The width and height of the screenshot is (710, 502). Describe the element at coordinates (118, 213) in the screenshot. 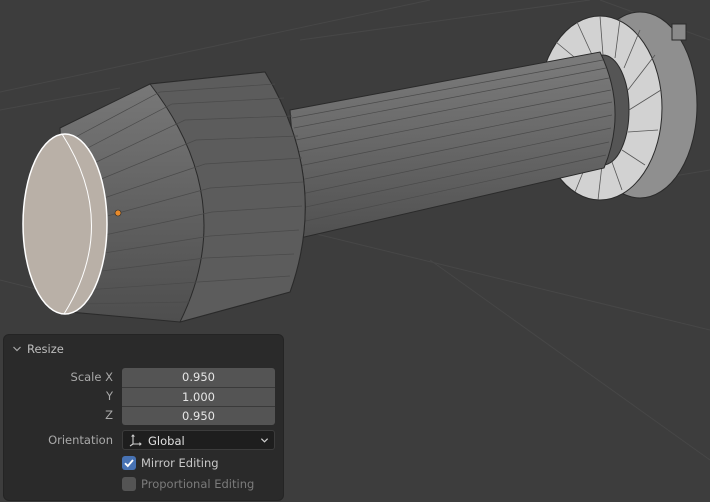

I see `selected-vertex` at that location.